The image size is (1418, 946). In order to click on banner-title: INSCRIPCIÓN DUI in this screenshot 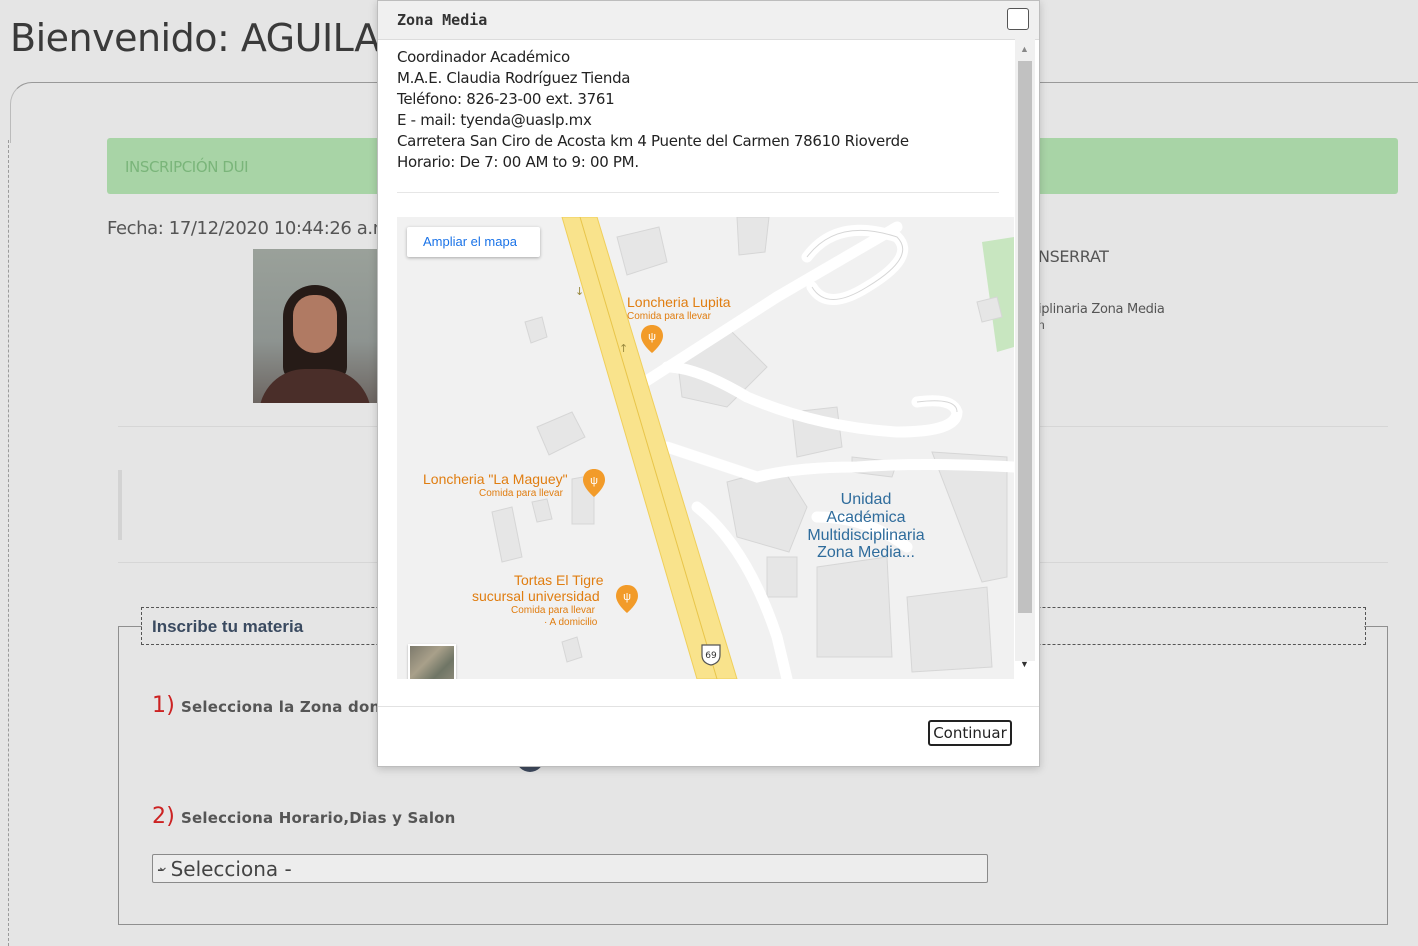, I will do `click(187, 167)`.